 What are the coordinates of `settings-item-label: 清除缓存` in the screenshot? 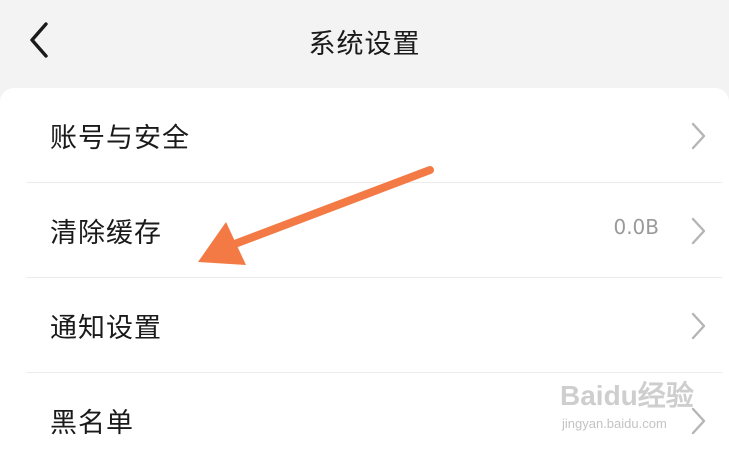 It's located at (106, 233).